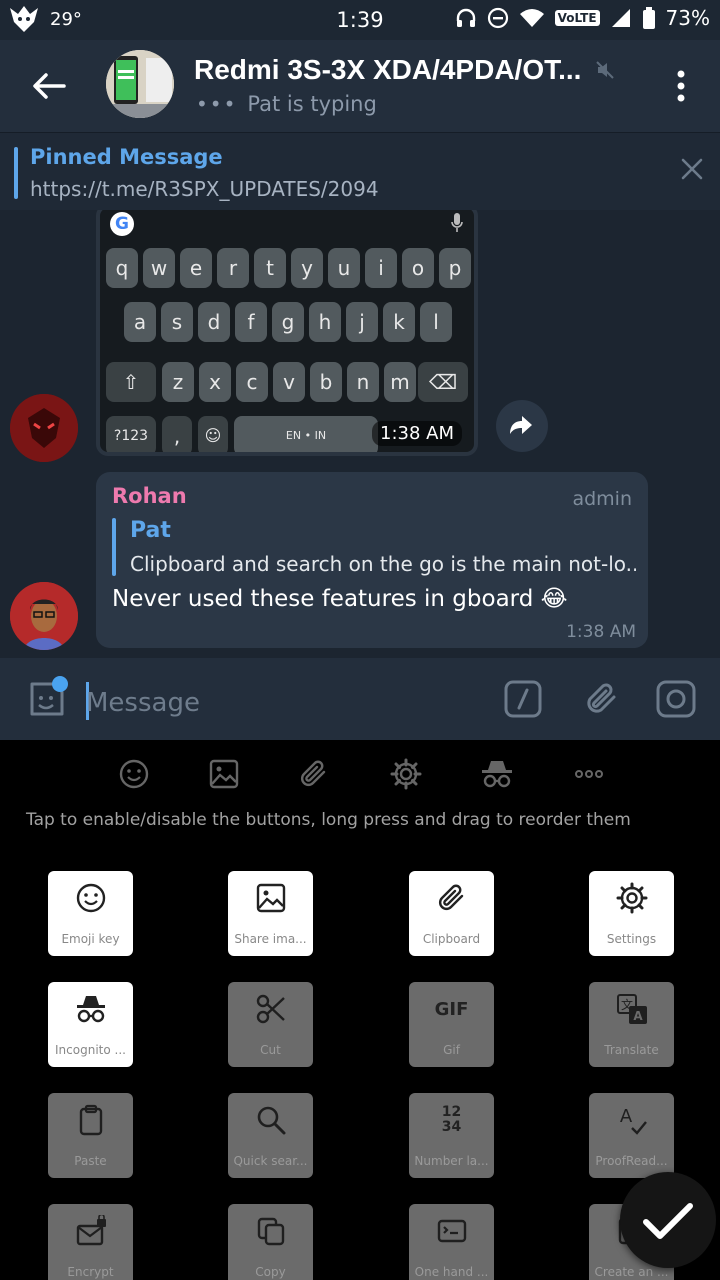 This screenshot has height=1280, width=720. I want to click on forward-button, so click(522, 426).